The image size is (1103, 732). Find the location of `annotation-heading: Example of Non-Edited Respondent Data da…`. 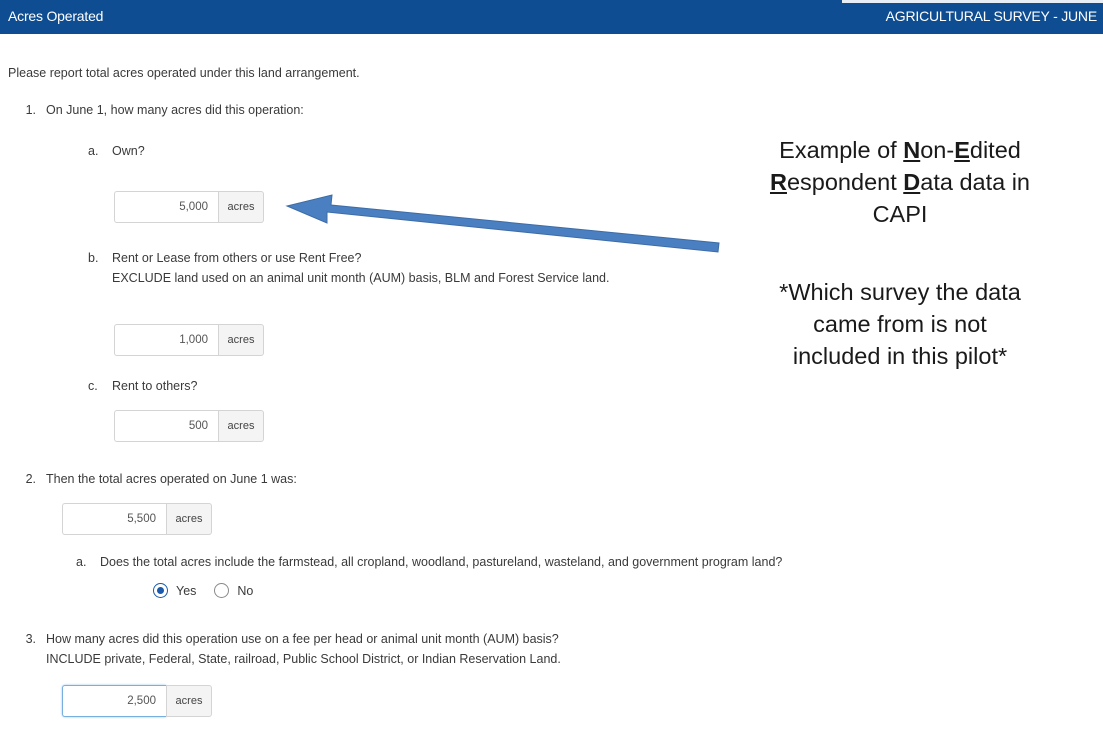

annotation-heading: Example of Non-Edited Respondent Data da… is located at coordinates (900, 182).